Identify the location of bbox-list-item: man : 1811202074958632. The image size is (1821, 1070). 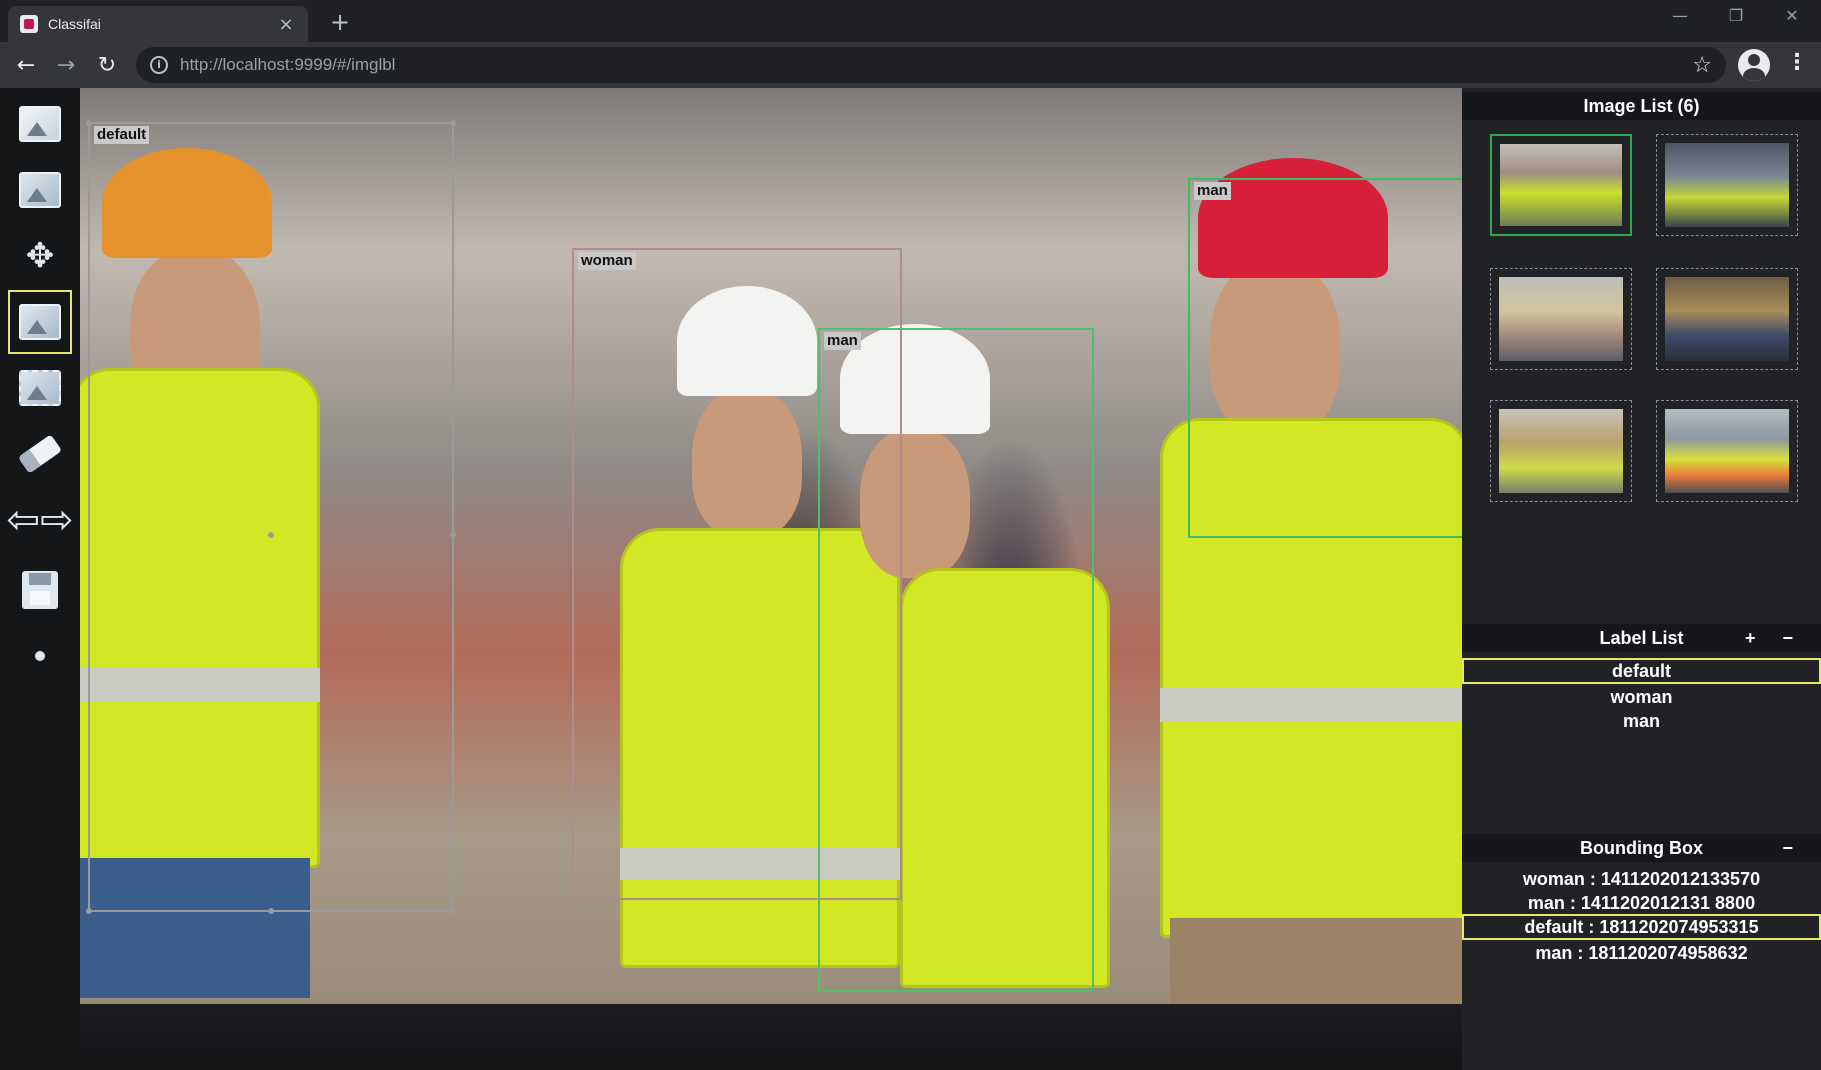
(1641, 953).